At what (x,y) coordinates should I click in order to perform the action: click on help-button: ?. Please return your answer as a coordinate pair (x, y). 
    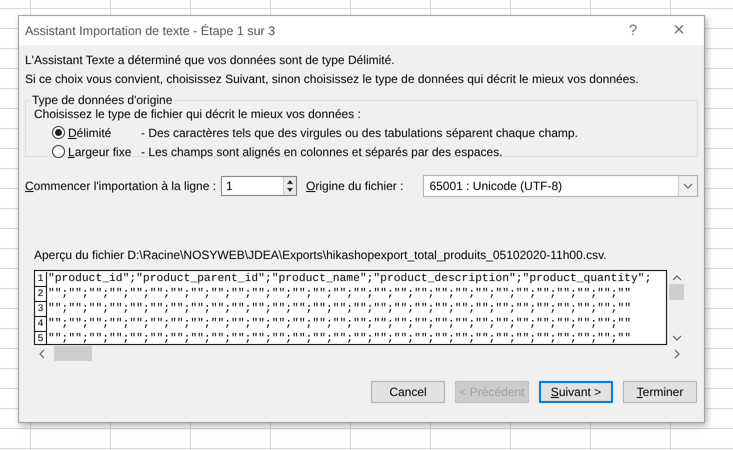
    Looking at the image, I should click on (633, 30).